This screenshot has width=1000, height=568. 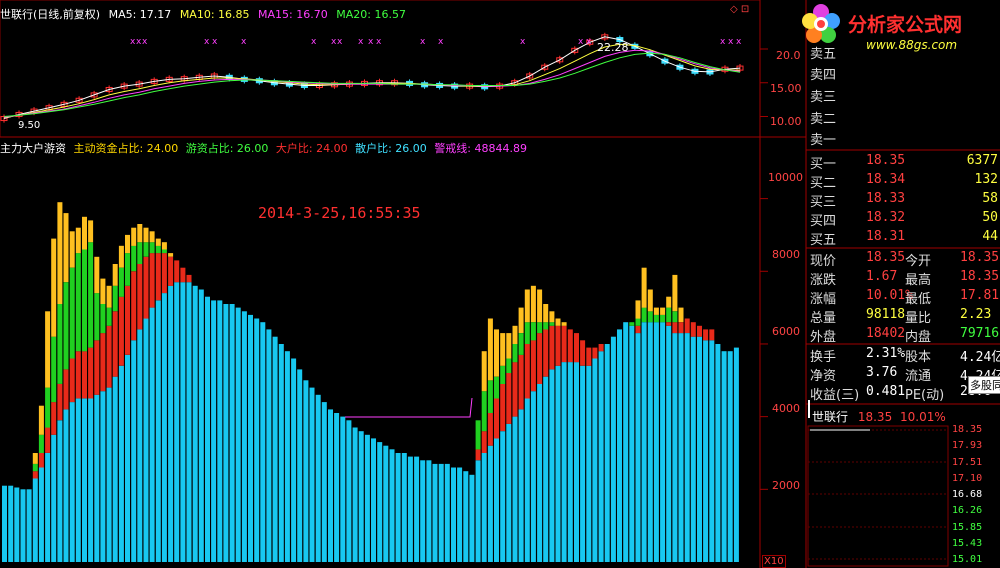 I want to click on mini-title: 世联行, so click(x=830, y=417).